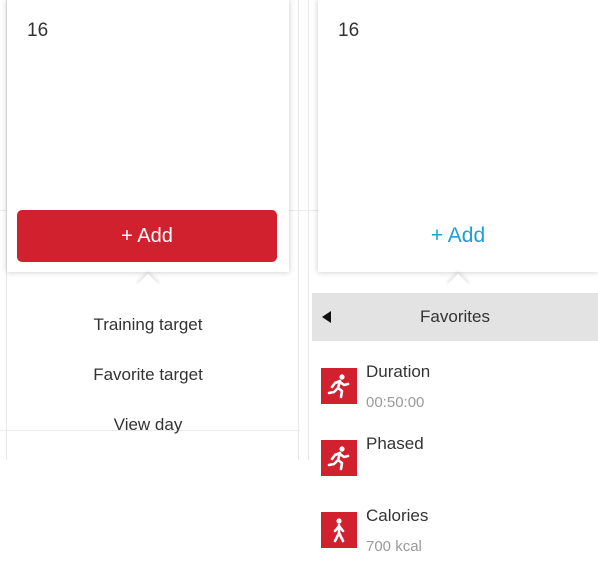 This screenshot has height=572, width=598. I want to click on favorite-name: Calories, so click(397, 515).